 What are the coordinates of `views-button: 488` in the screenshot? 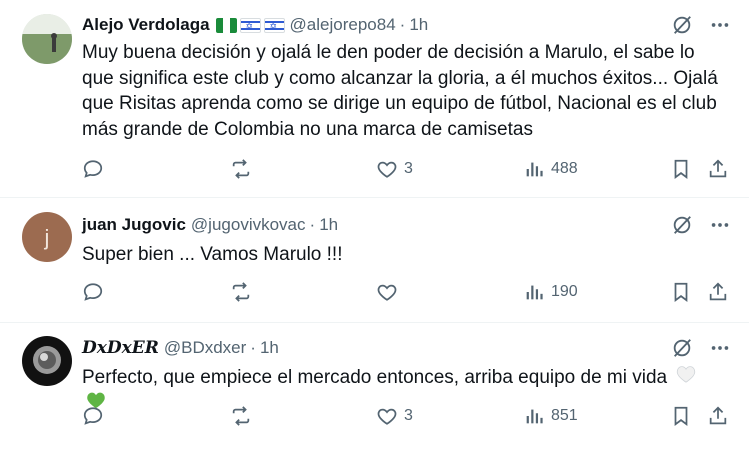 It's located at (550, 169).